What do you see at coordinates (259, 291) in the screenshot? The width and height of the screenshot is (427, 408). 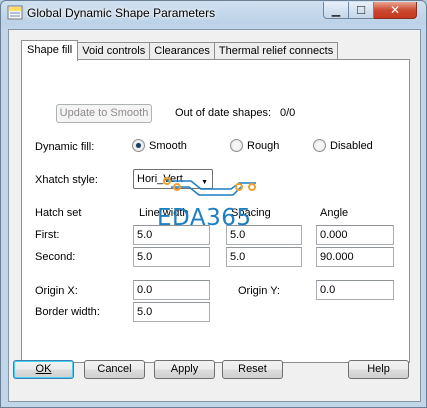 I see `origin-y-label: Origin Y:` at bounding box center [259, 291].